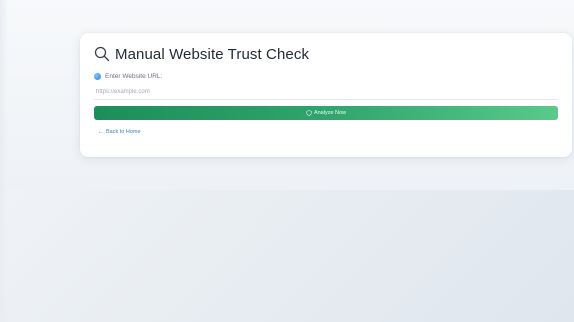 Image resolution: width=574 pixels, height=322 pixels. What do you see at coordinates (326, 76) in the screenshot?
I see `url-label-row: Enter Website URL:` at bounding box center [326, 76].